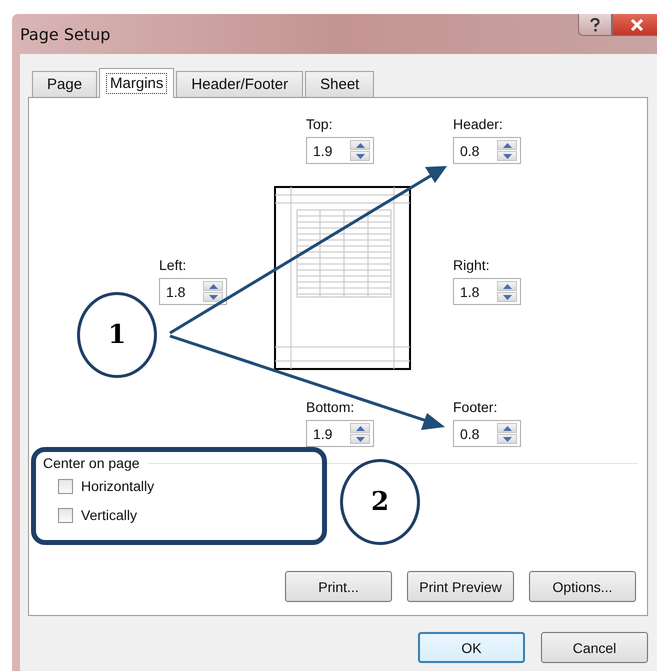 The width and height of the screenshot is (657, 671). What do you see at coordinates (65, 34) in the screenshot?
I see `window-title: Page Setup` at bounding box center [65, 34].